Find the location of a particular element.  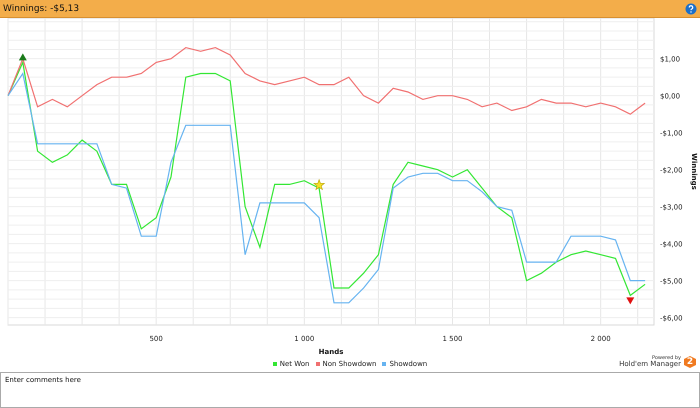

window-title: Winnings: -$5,13 is located at coordinates (41, 9).